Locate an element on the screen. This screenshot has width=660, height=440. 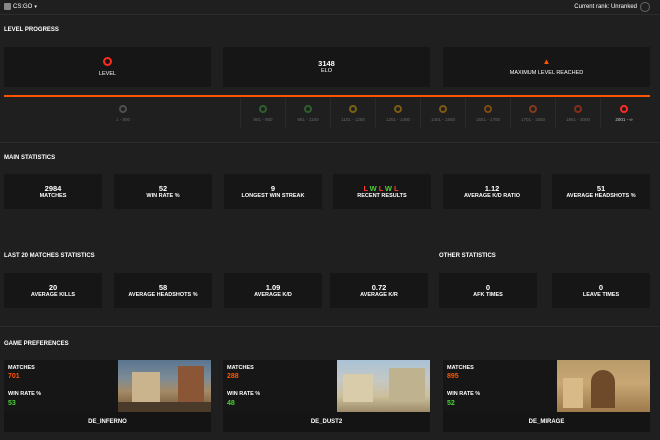
avg-kills-card: 20 AVERAGE KILLS is located at coordinates (53, 290).